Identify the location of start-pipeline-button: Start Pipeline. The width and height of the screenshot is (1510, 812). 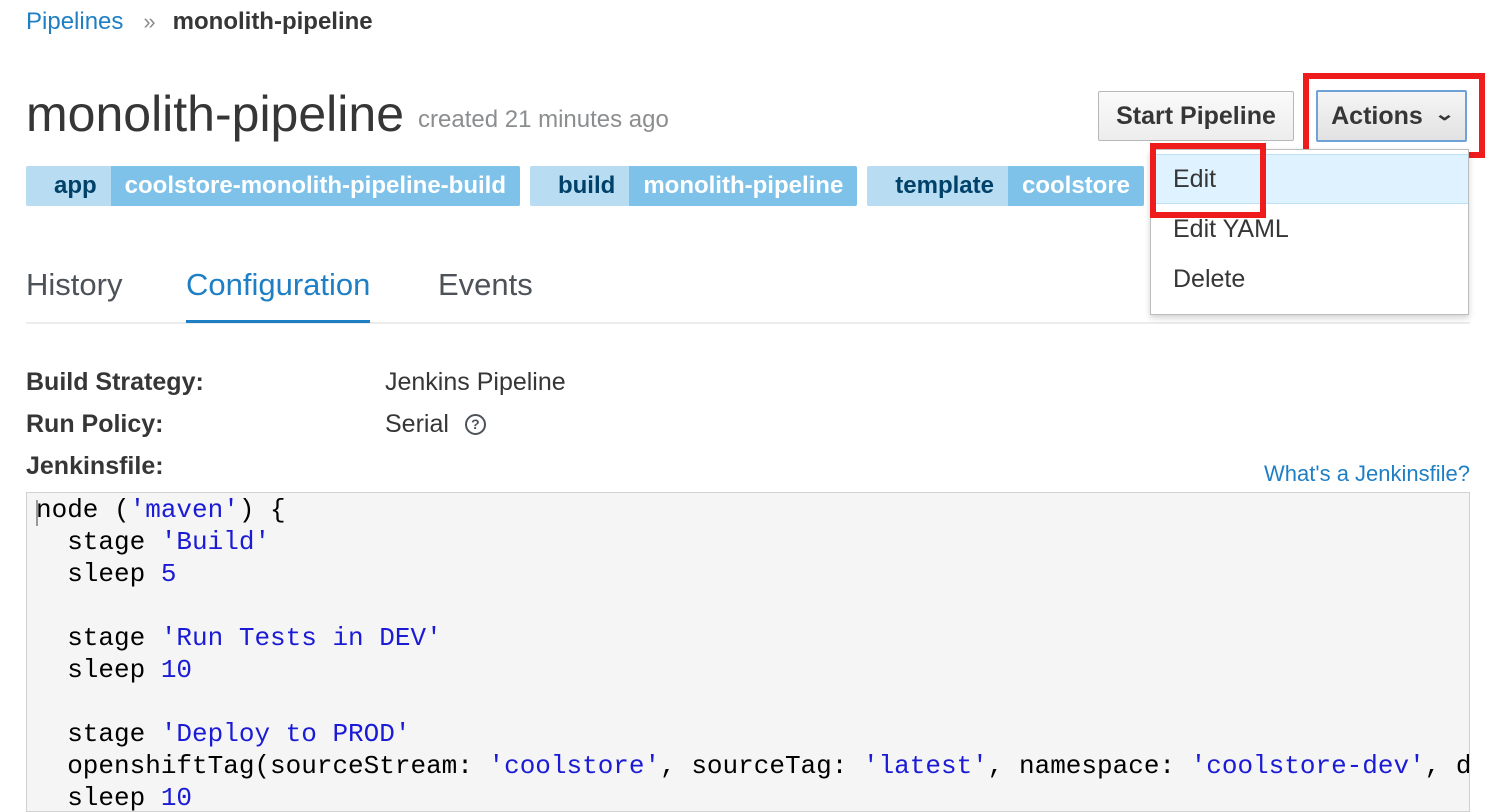
(1196, 116).